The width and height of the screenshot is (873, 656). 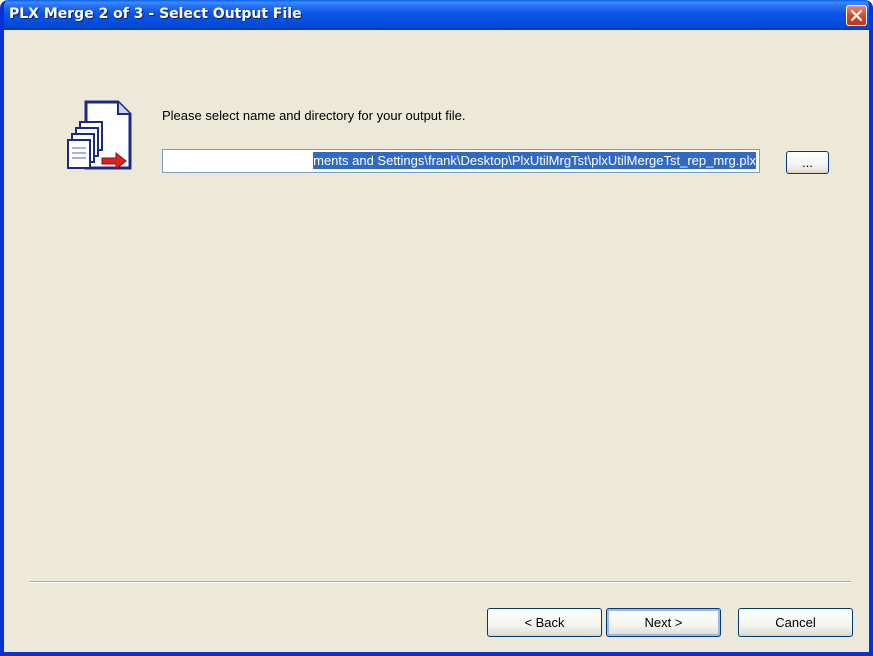 I want to click on footer-divider, so click(x=440, y=582).